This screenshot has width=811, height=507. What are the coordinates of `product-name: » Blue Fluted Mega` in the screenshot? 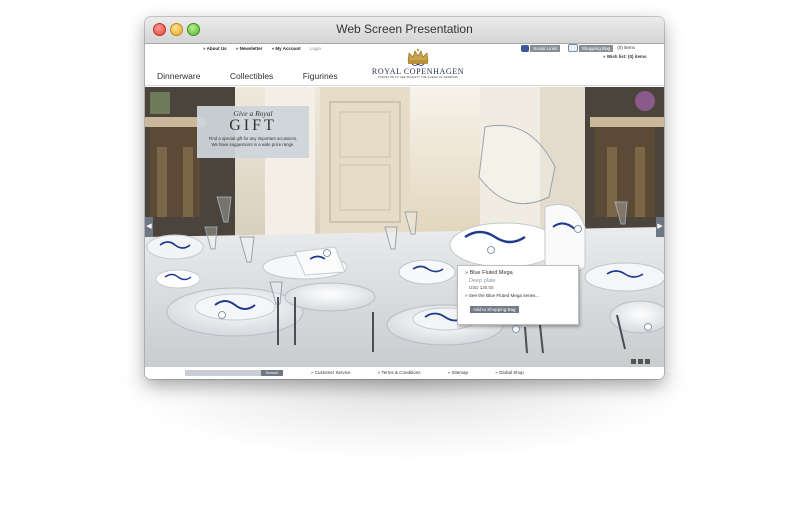 It's located at (489, 273).